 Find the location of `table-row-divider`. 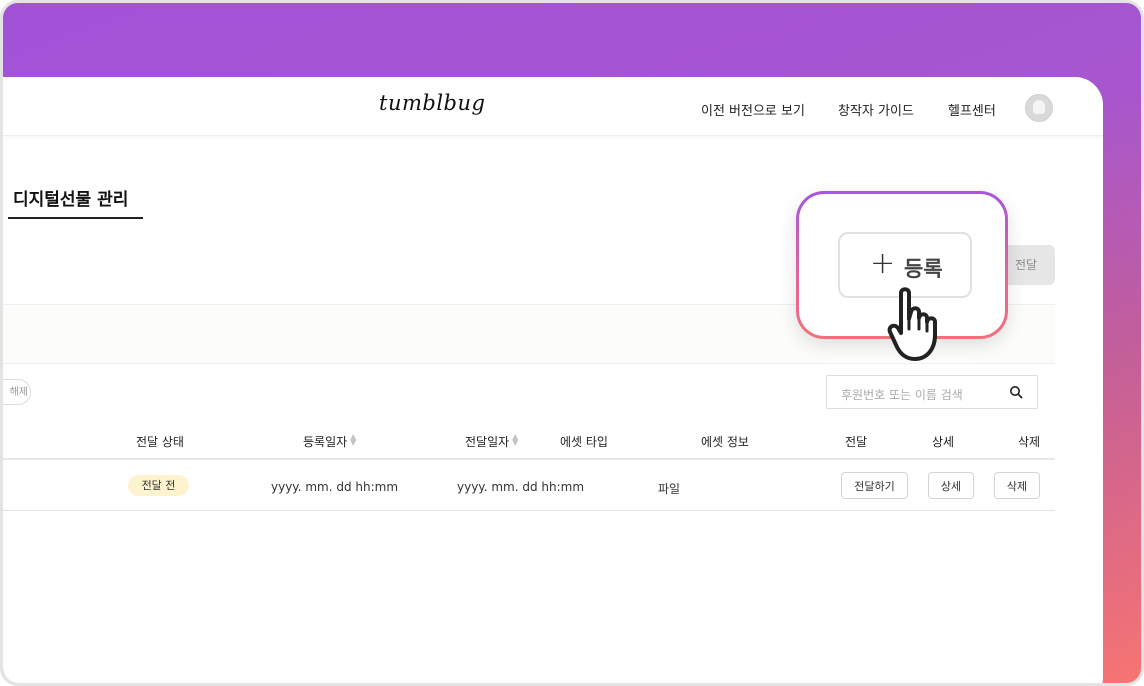

table-row-divider is located at coordinates (529, 510).